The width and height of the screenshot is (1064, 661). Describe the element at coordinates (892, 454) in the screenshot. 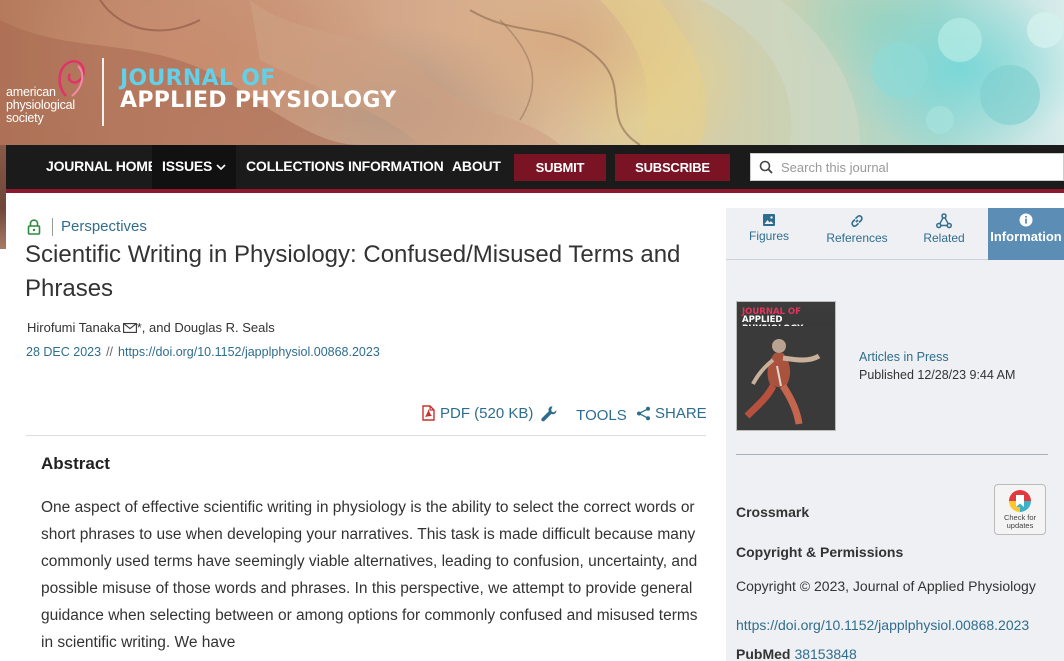

I see `sidebar-divider` at that location.